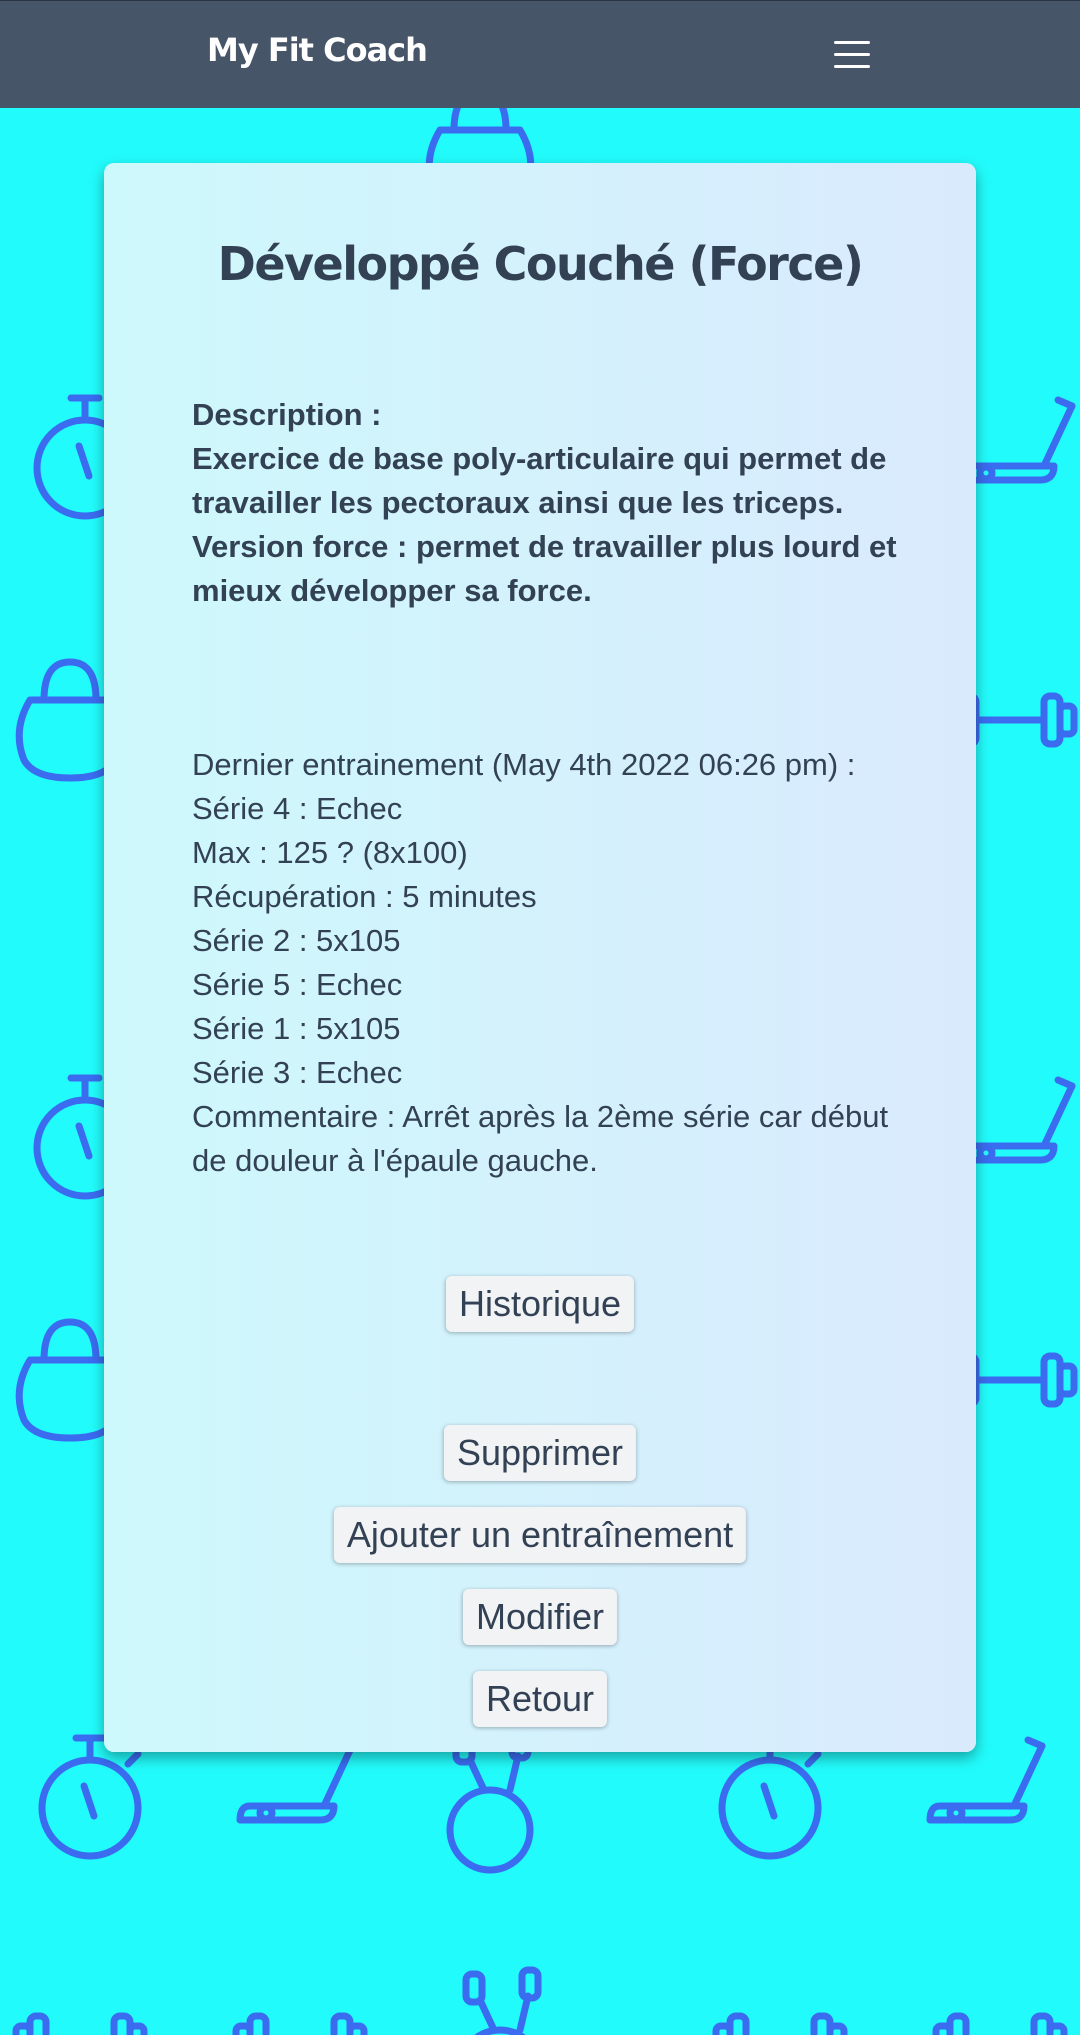 This screenshot has height=2035, width=1080. I want to click on navbar: My Fit Coach, so click(540, 54).